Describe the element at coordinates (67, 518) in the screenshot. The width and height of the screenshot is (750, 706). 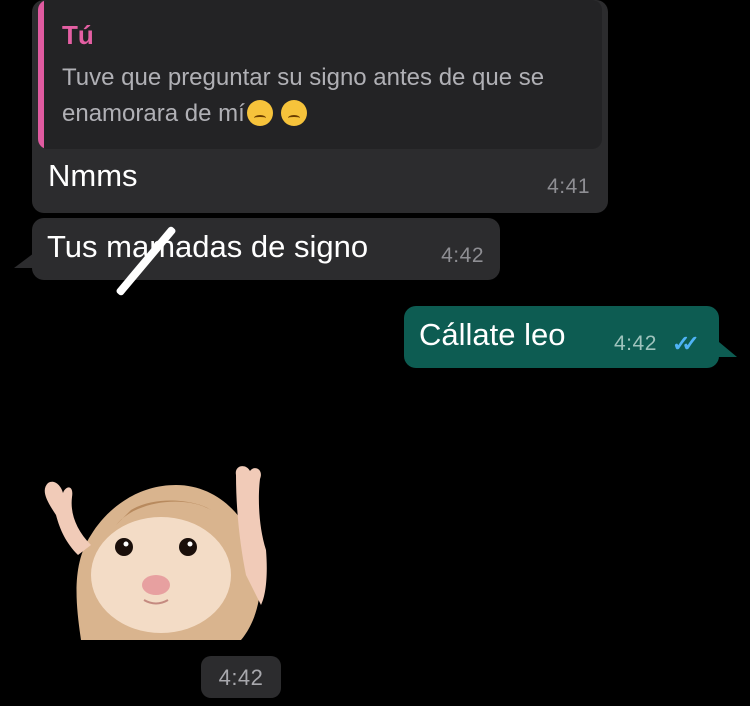
I see `sticker-left-paw` at that location.